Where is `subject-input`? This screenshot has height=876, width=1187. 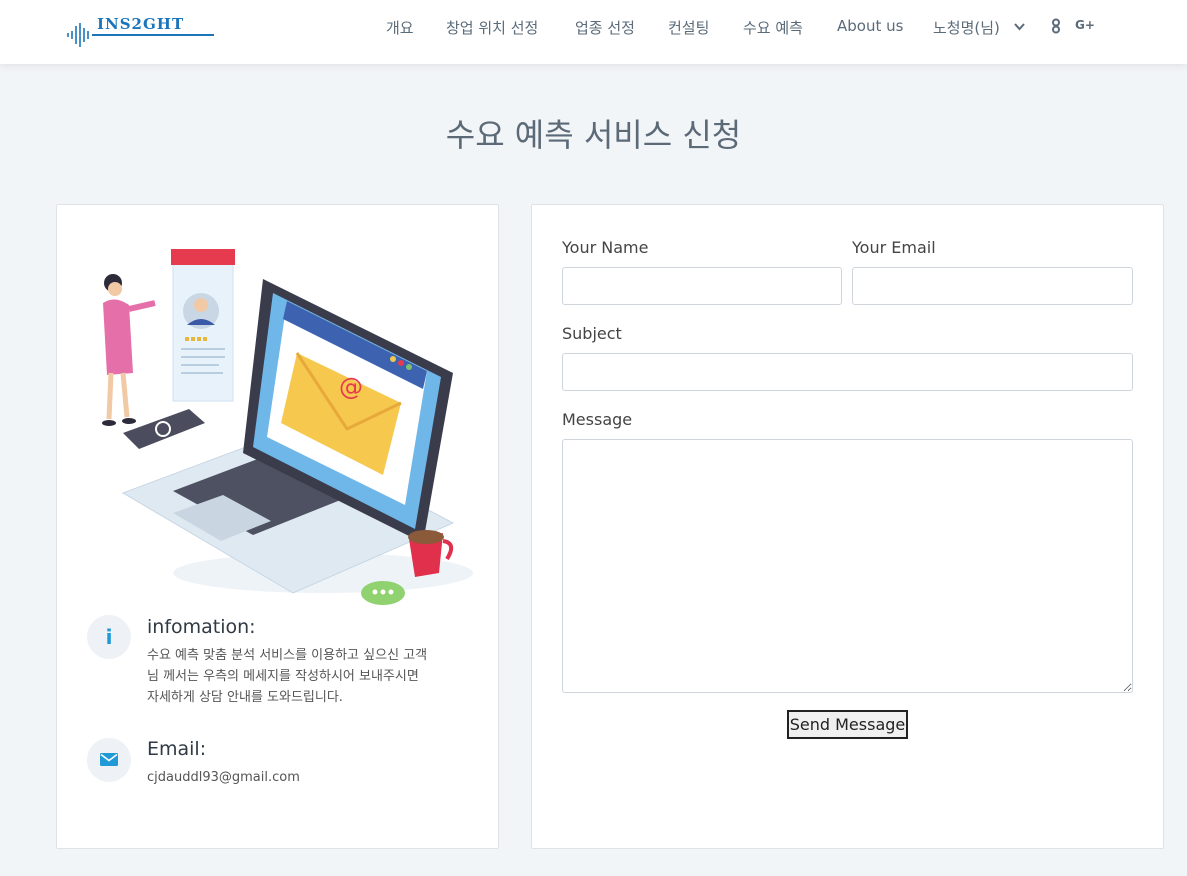
subject-input is located at coordinates (847, 372).